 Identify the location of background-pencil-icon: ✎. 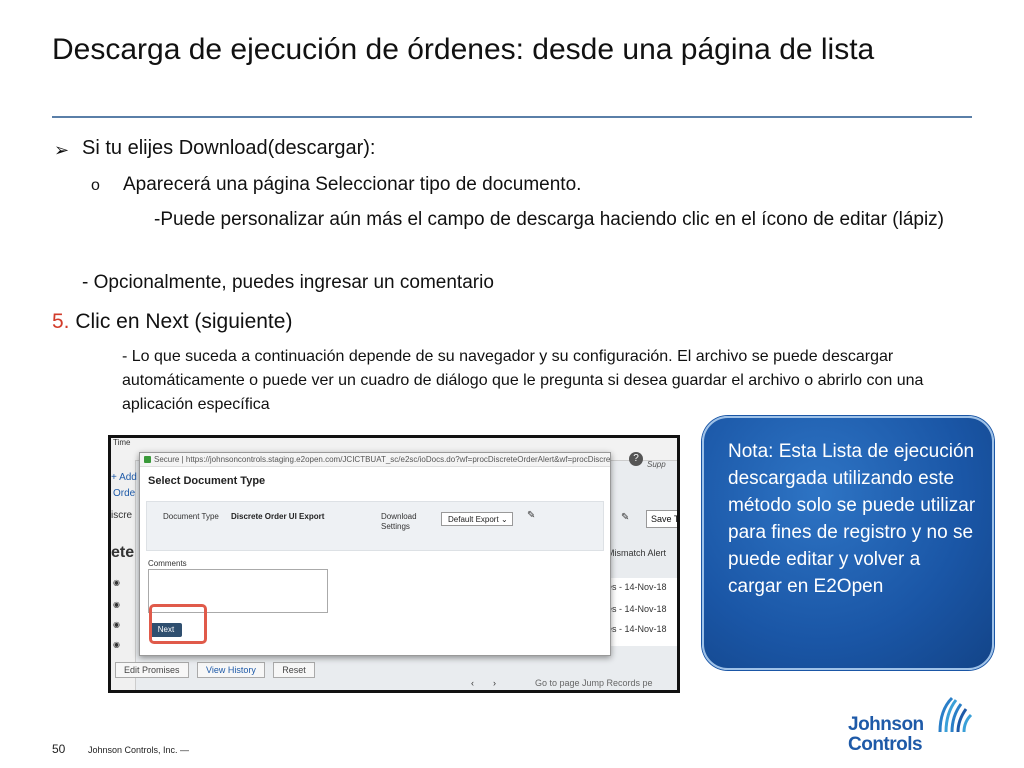
(625, 517).